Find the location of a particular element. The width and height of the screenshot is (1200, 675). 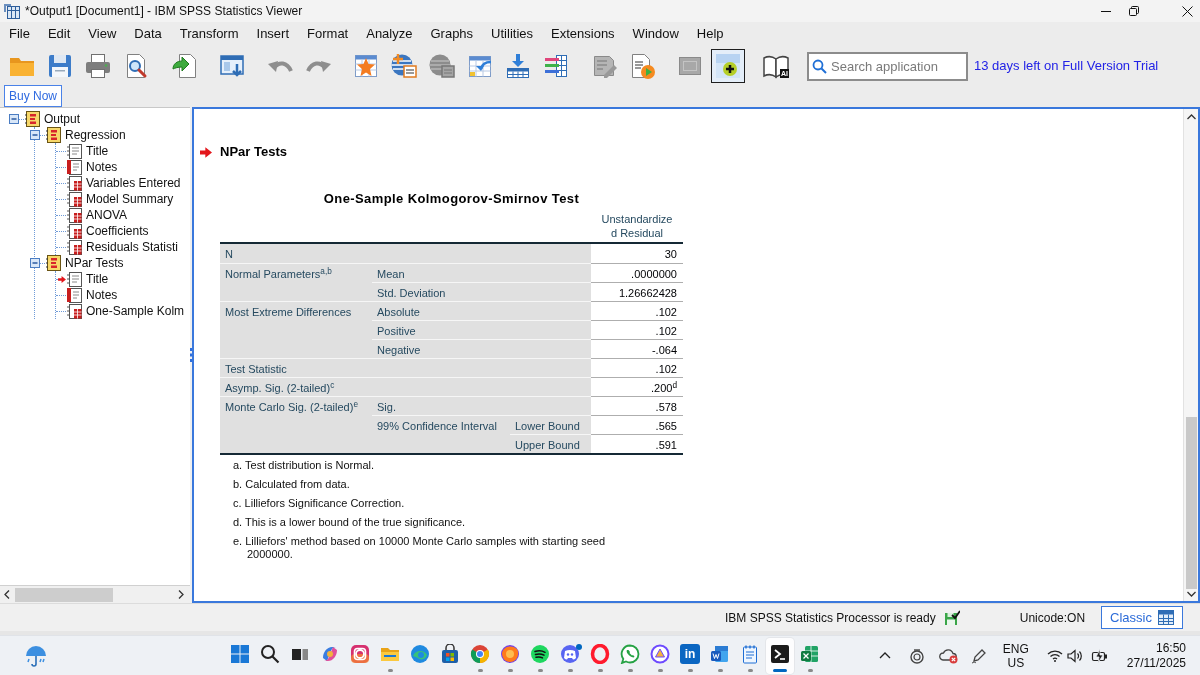

menu-item: File is located at coordinates (19, 34).